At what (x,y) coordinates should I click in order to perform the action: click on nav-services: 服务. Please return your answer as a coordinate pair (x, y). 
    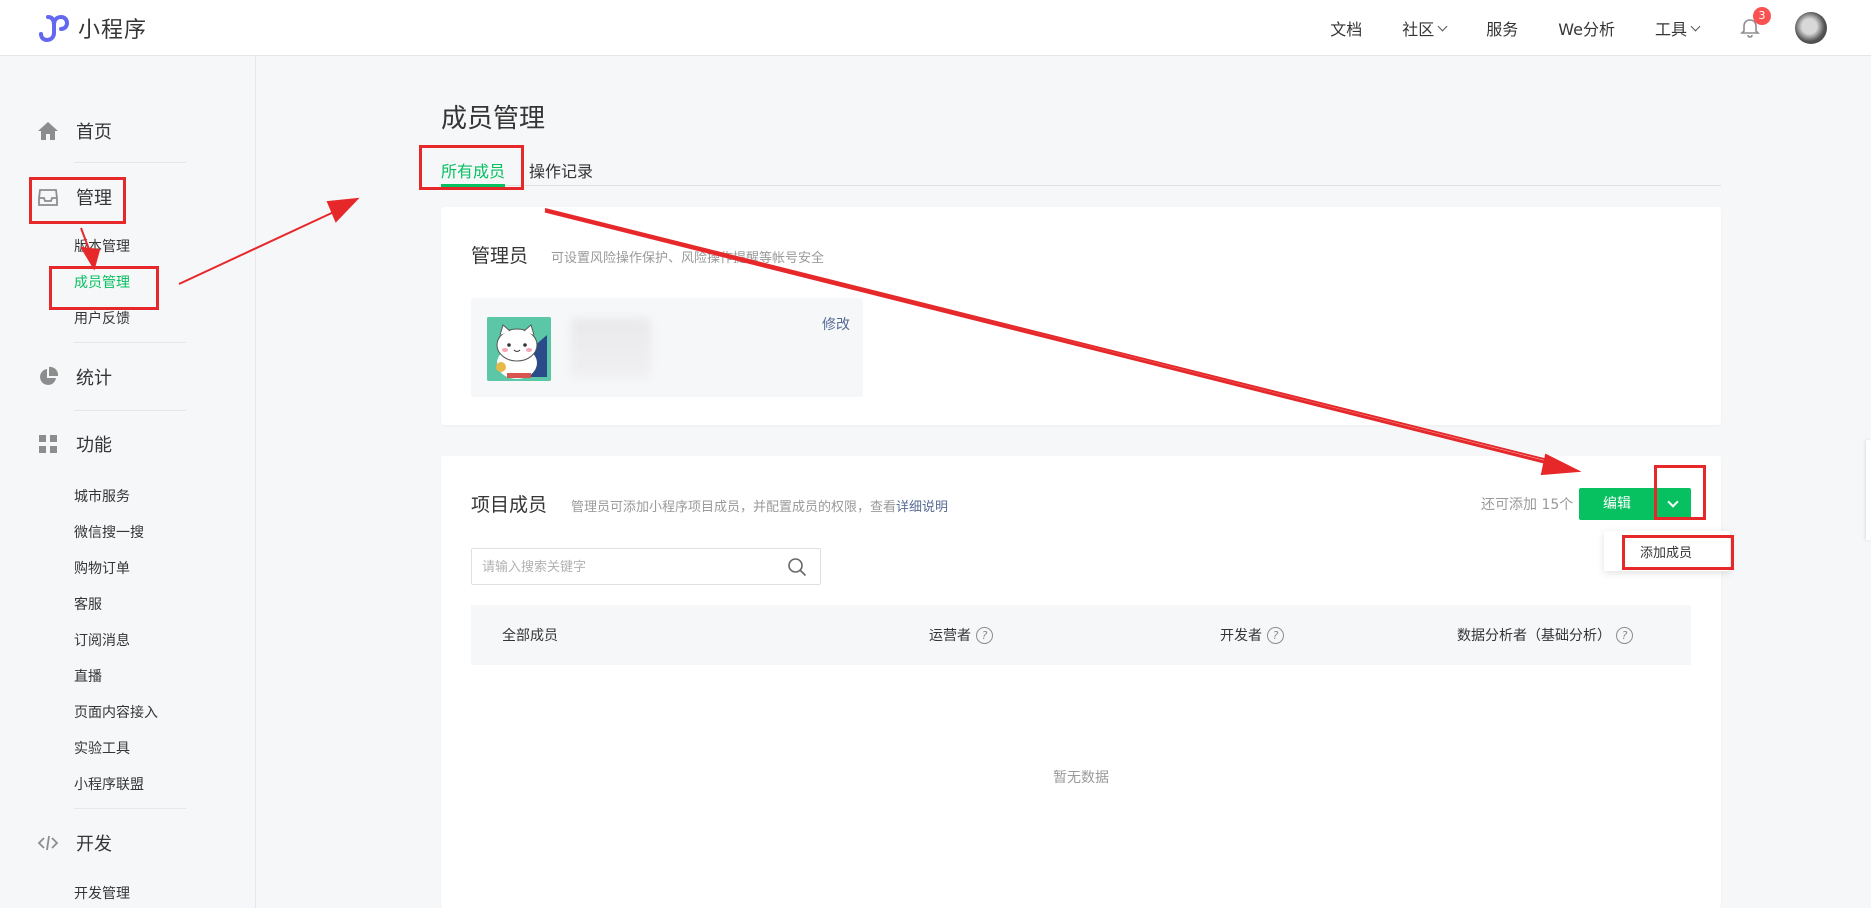
    Looking at the image, I should click on (1502, 28).